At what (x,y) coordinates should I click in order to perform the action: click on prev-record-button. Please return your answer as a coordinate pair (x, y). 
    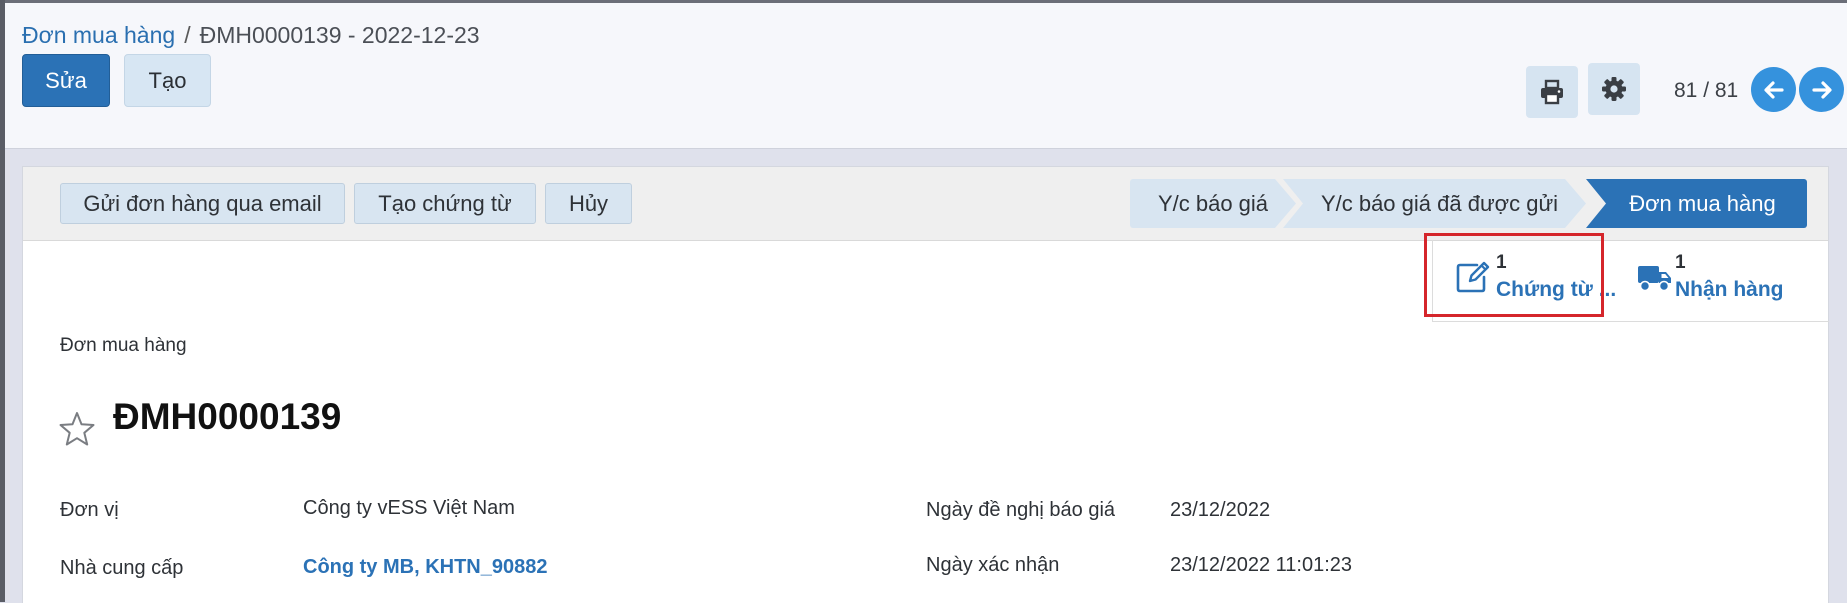
    Looking at the image, I should click on (1773, 89).